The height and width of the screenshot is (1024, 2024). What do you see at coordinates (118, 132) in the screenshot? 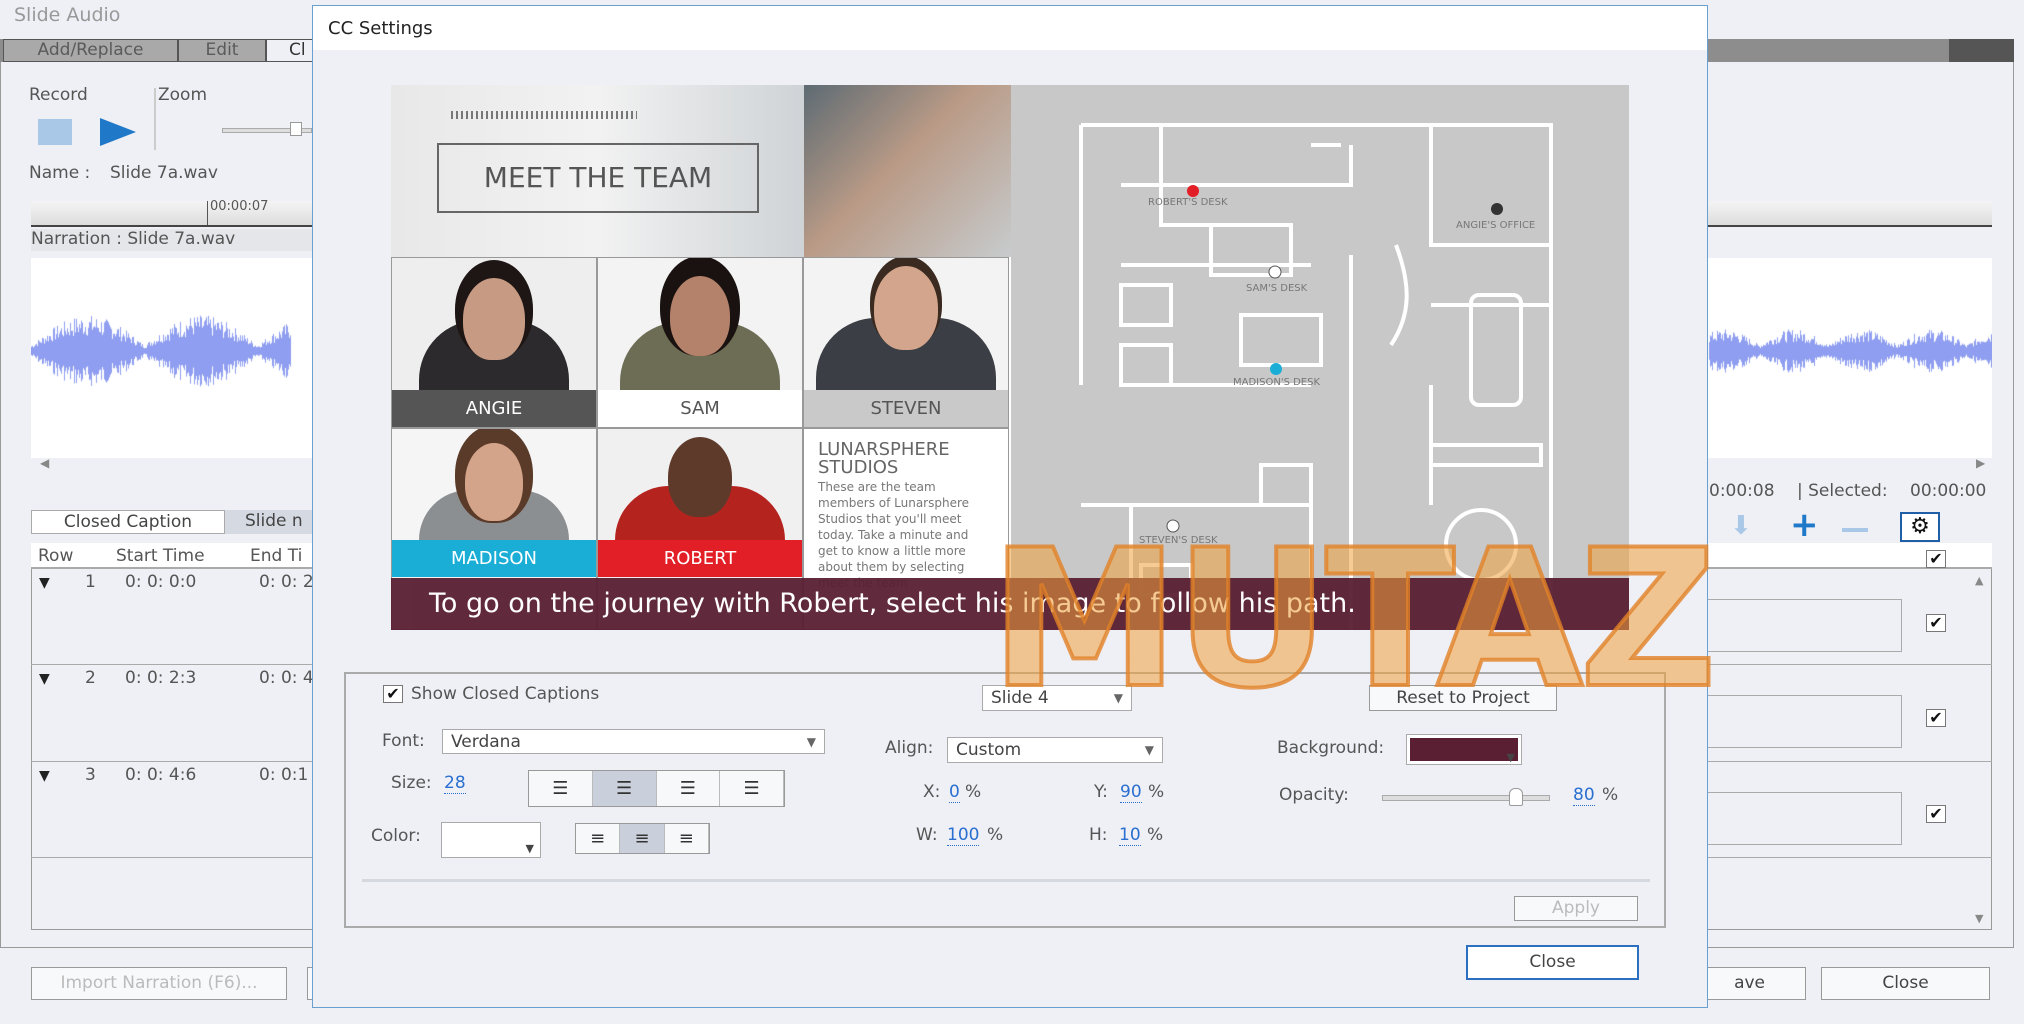
I see `play-icon` at bounding box center [118, 132].